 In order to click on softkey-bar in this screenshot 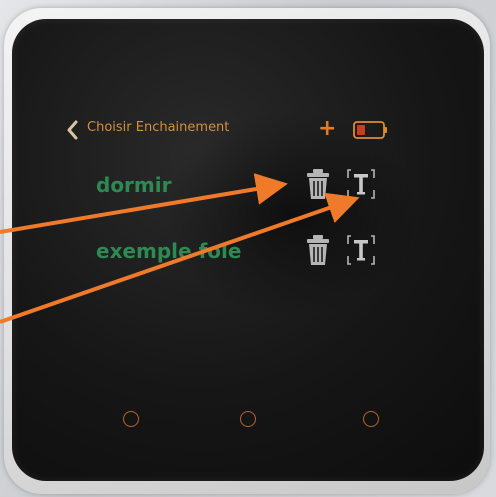, I will do `click(245, 426)`.